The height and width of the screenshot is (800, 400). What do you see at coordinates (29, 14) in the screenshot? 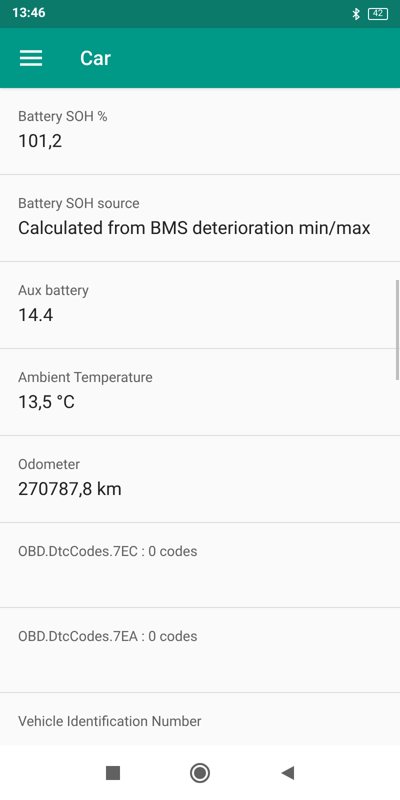
I see `status-time: 13:46` at bounding box center [29, 14].